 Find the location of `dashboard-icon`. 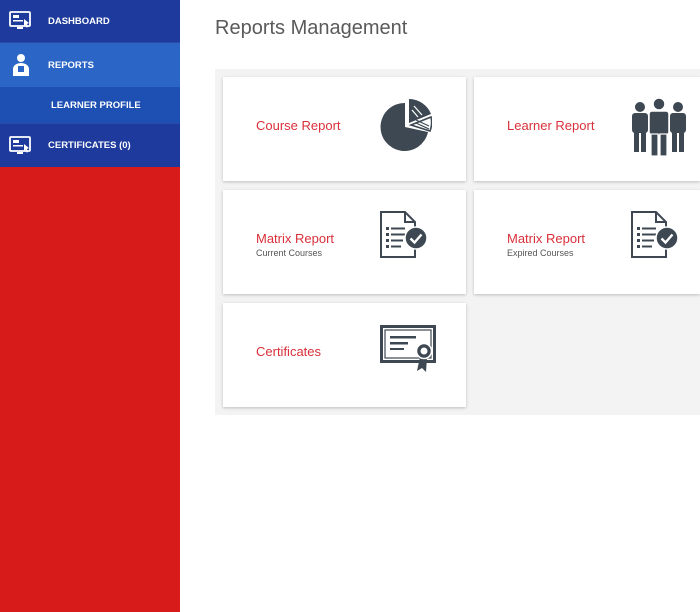

dashboard-icon is located at coordinates (21, 21).